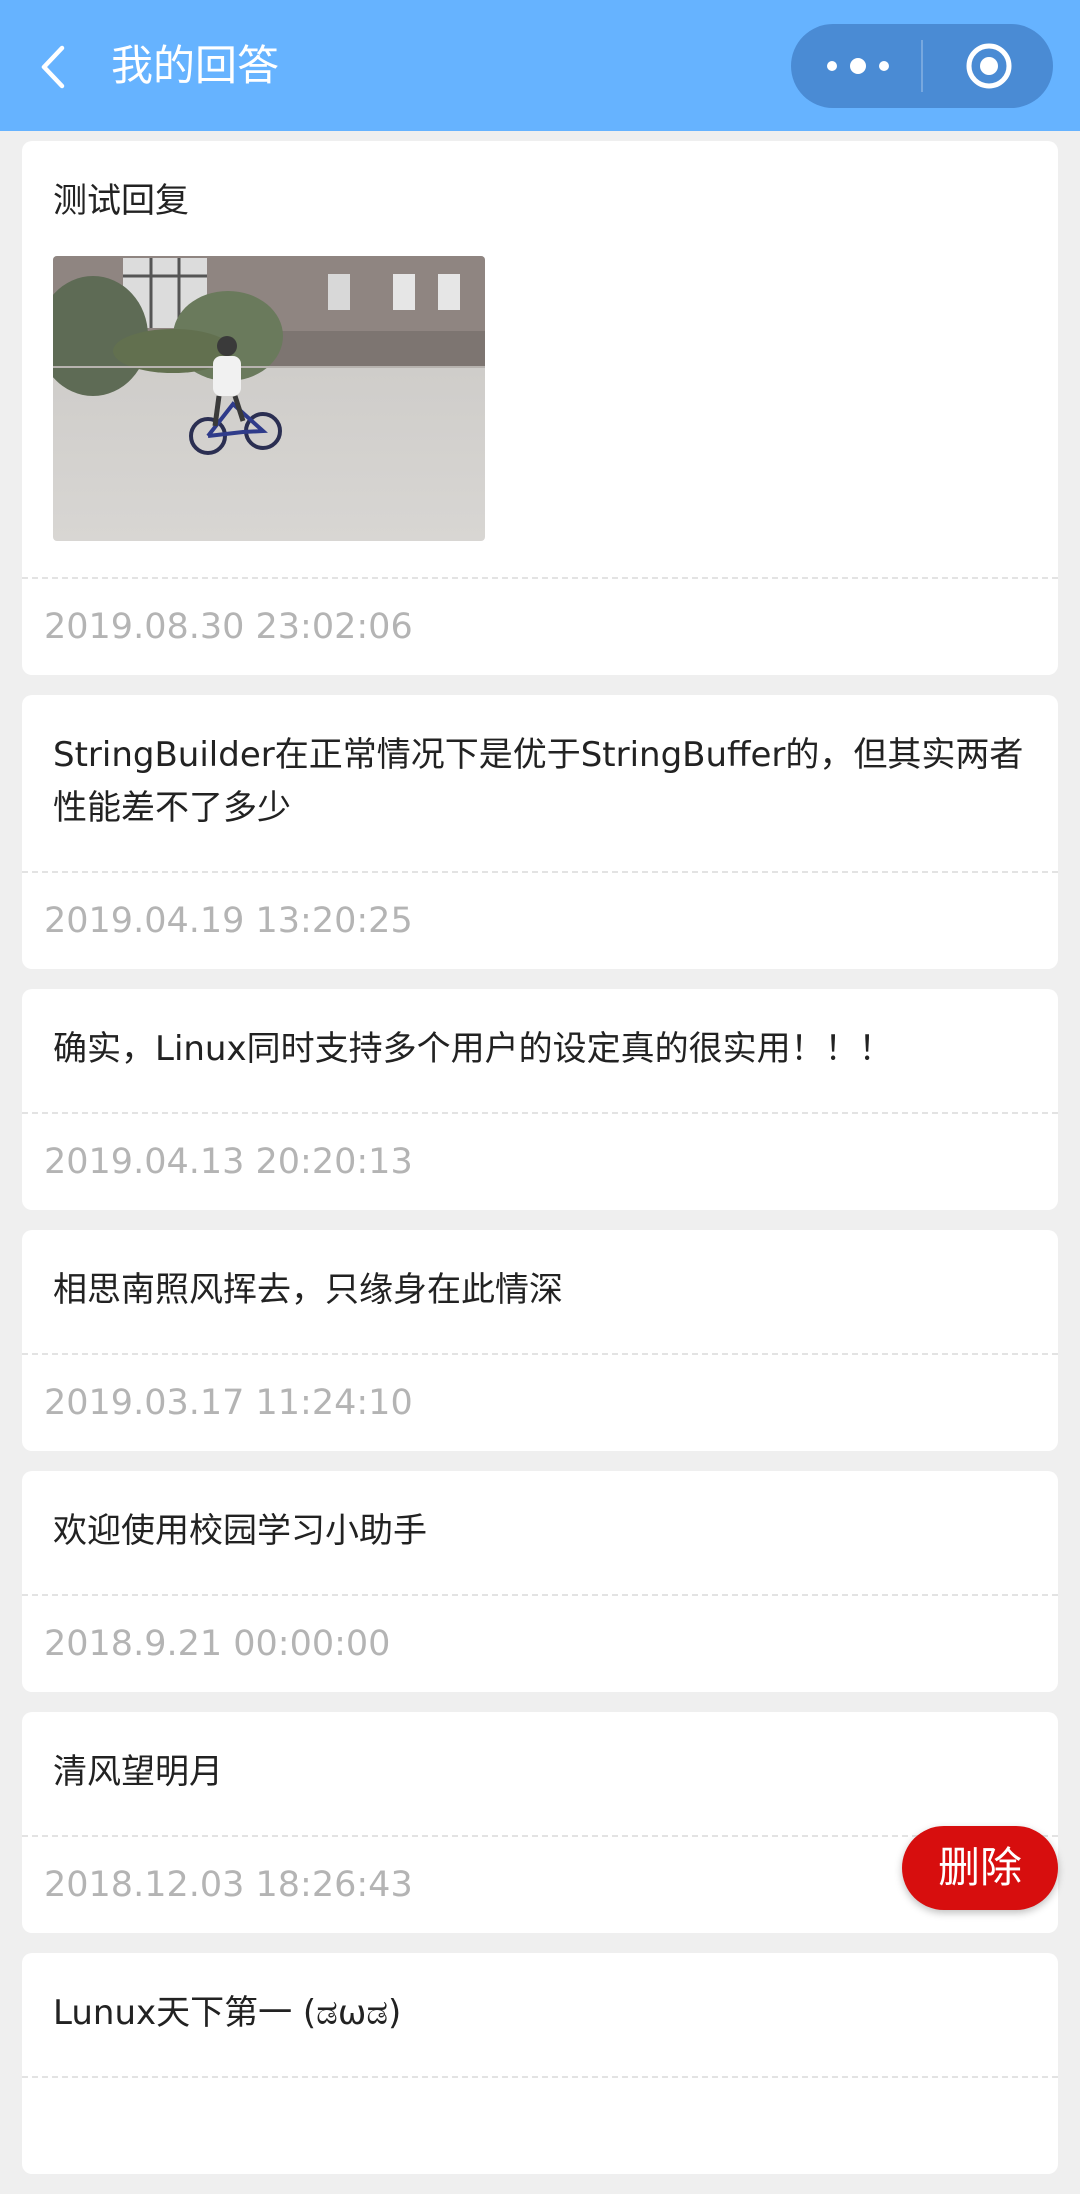  What do you see at coordinates (540, 1161) in the screenshot?
I see `answer-timestamp: 2019.04.13 20:20:13` at bounding box center [540, 1161].